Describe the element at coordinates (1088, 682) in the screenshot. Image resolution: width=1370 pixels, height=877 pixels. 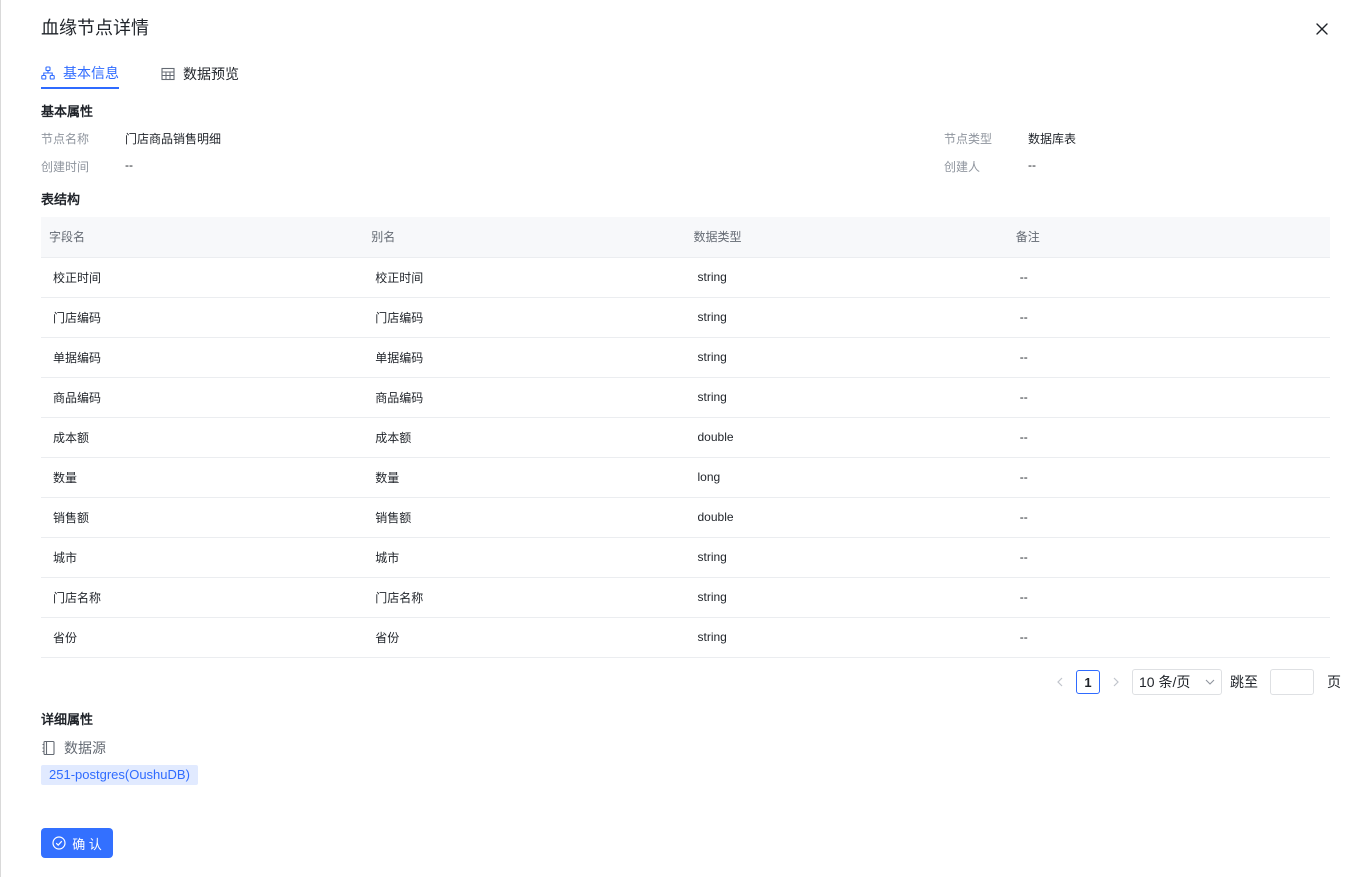
I see `page-number-current: 1` at that location.